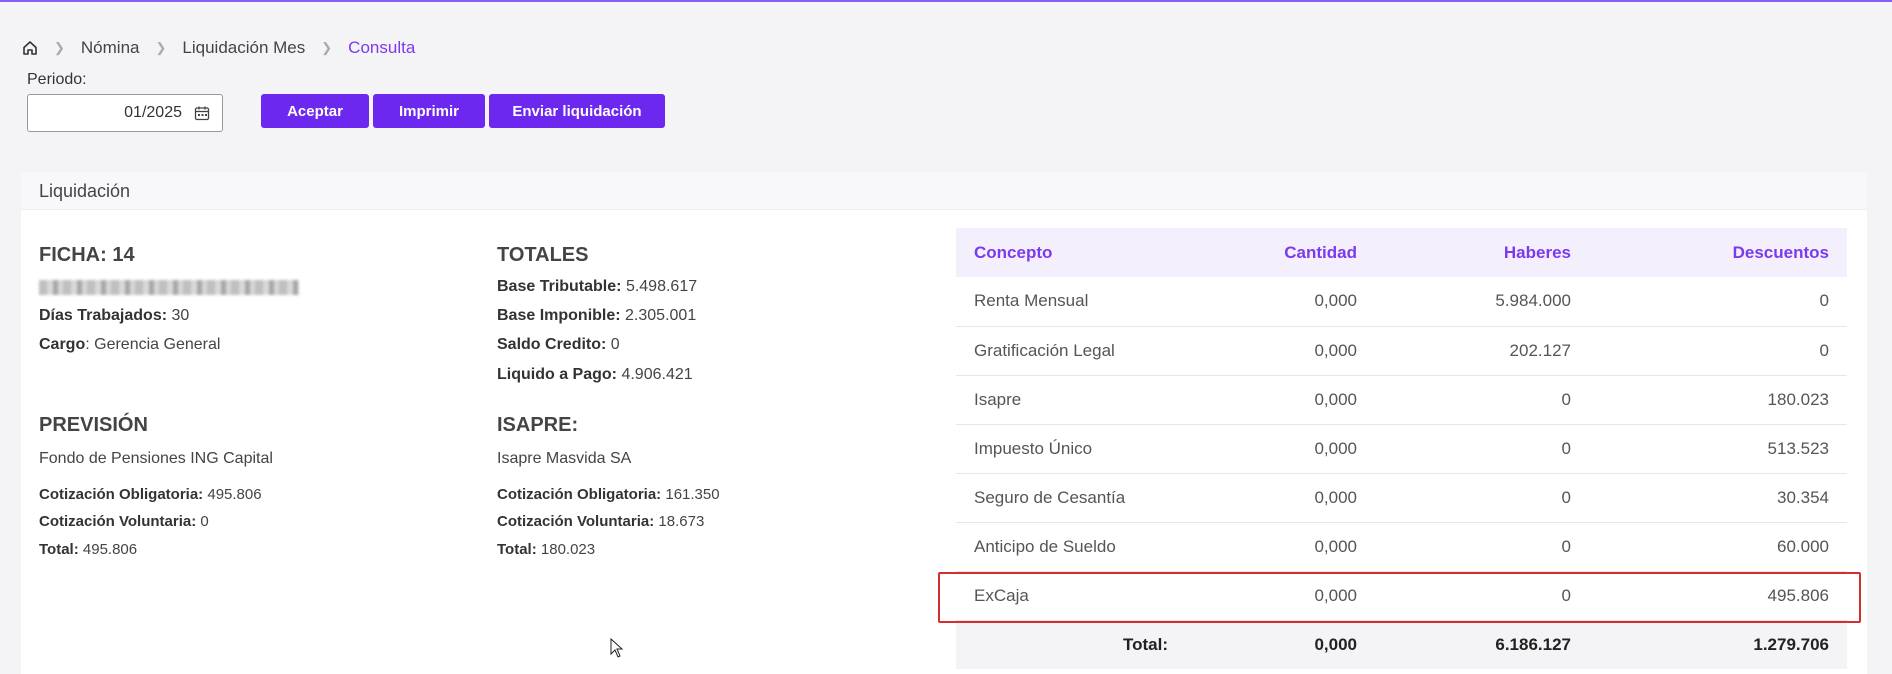  Describe the element at coordinates (577, 111) in the screenshot. I see `enviar-liquidacion-button: Enviar liquidación` at that location.